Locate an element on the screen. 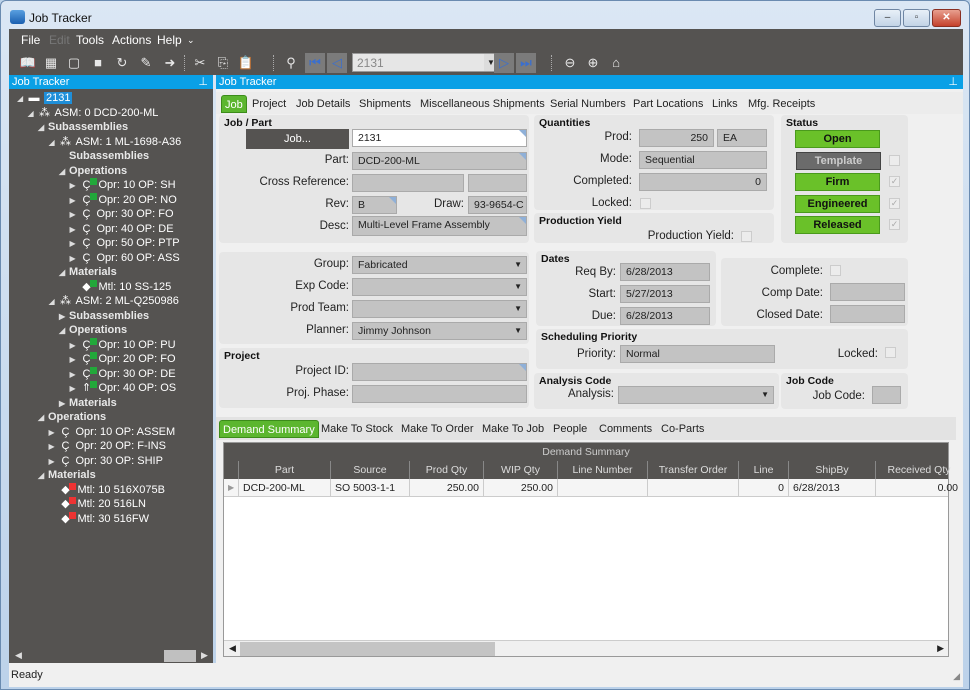  tab-links: Links is located at coordinates (725, 104).